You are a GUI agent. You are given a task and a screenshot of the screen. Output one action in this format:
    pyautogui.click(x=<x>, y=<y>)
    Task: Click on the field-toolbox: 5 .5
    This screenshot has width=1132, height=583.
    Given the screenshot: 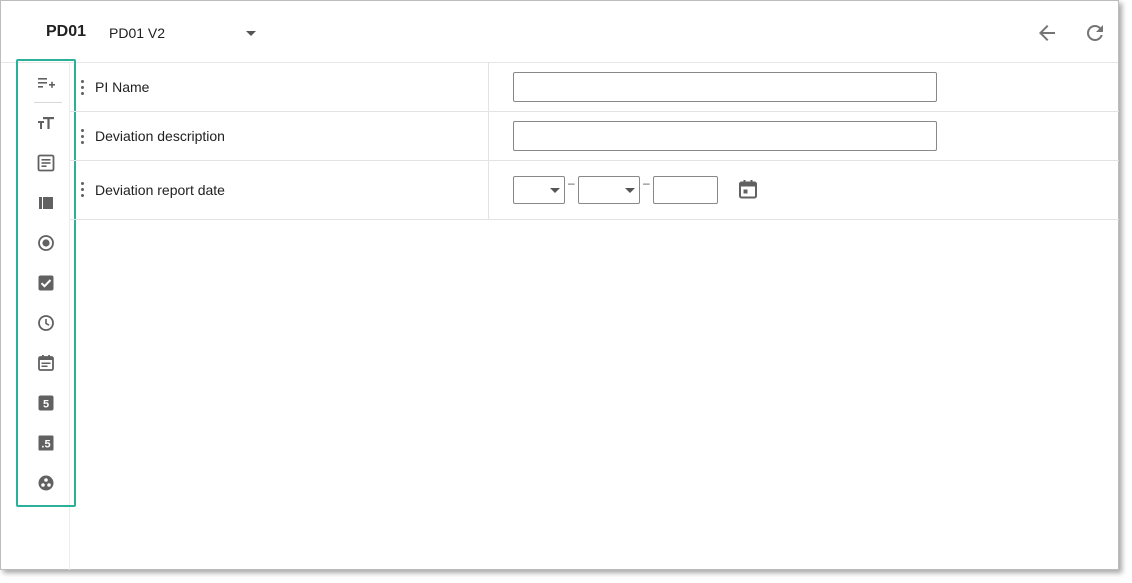 What is the action you would take?
    pyautogui.click(x=46, y=283)
    